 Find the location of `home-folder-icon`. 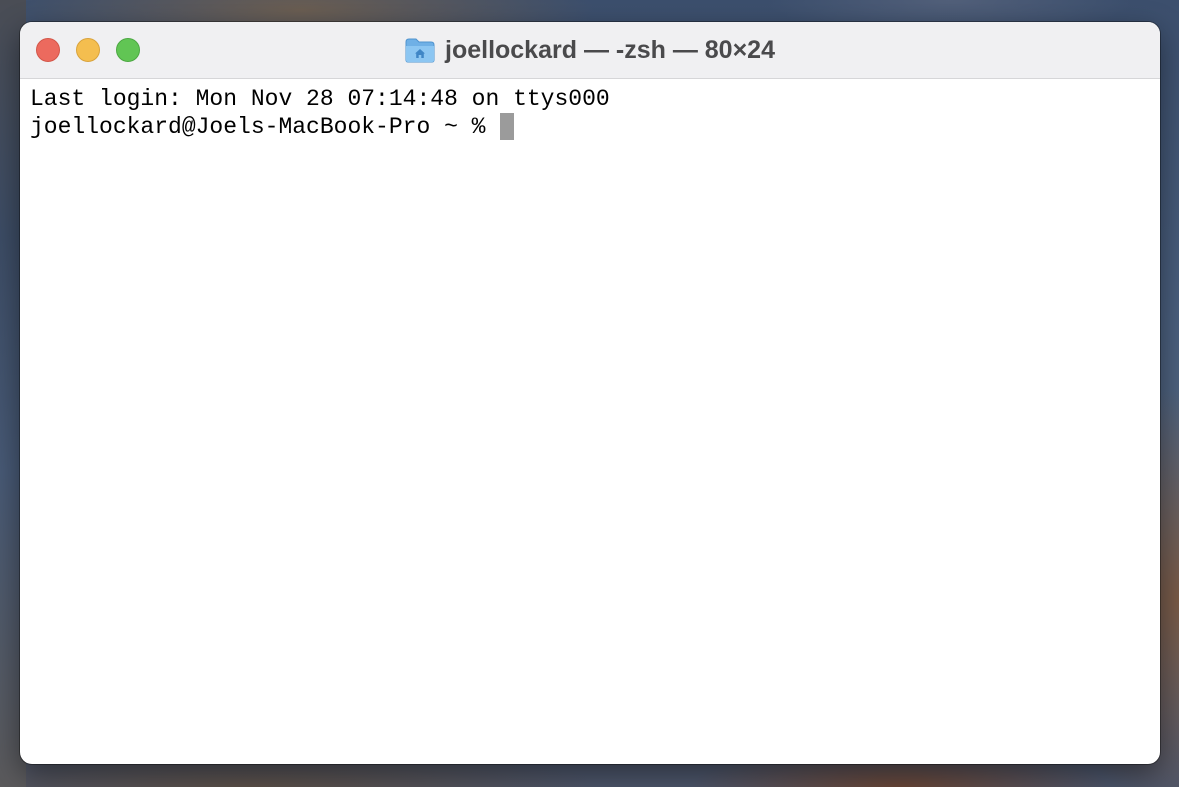

home-folder-icon is located at coordinates (420, 50).